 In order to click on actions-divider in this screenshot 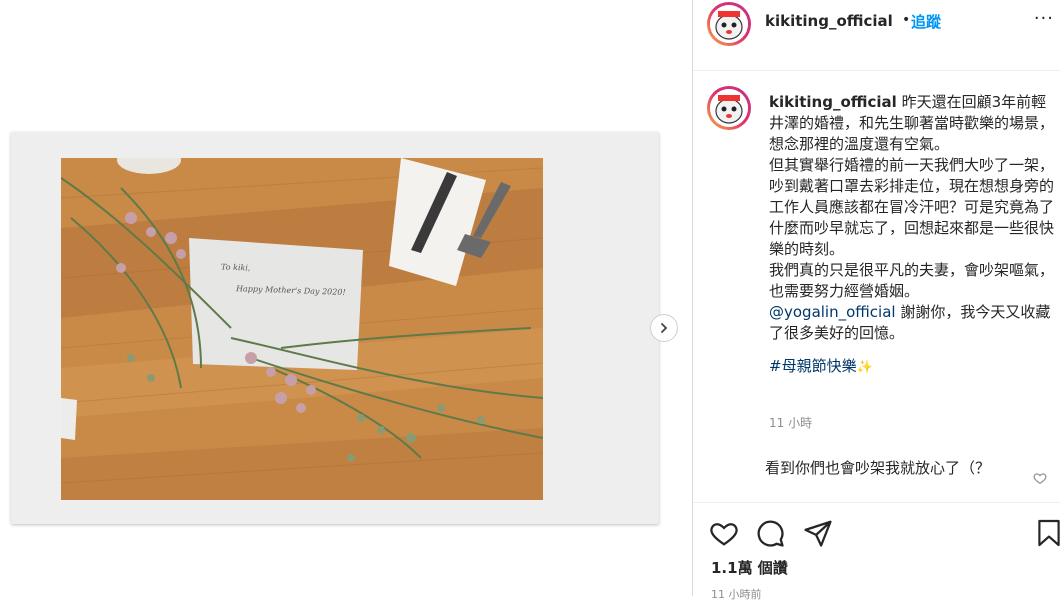, I will do `click(876, 502)`.